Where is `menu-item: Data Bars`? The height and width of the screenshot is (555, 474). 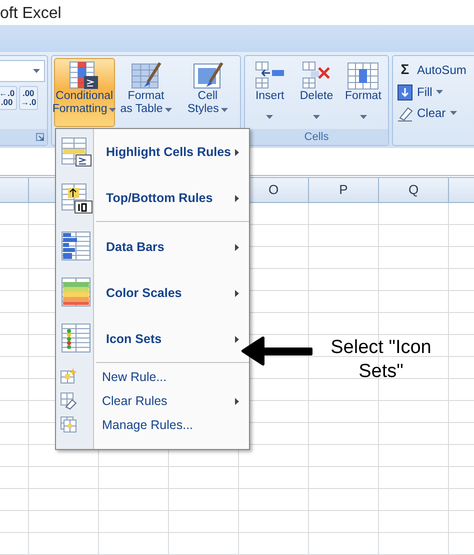 menu-item: Data Bars is located at coordinates (152, 247).